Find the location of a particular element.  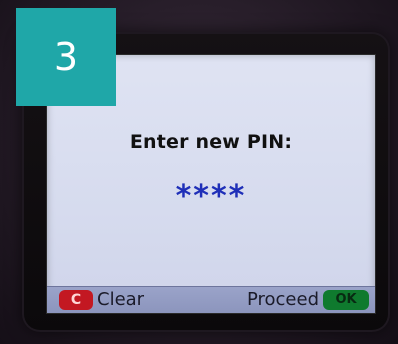

ok-key-button: OK is located at coordinates (346, 300).